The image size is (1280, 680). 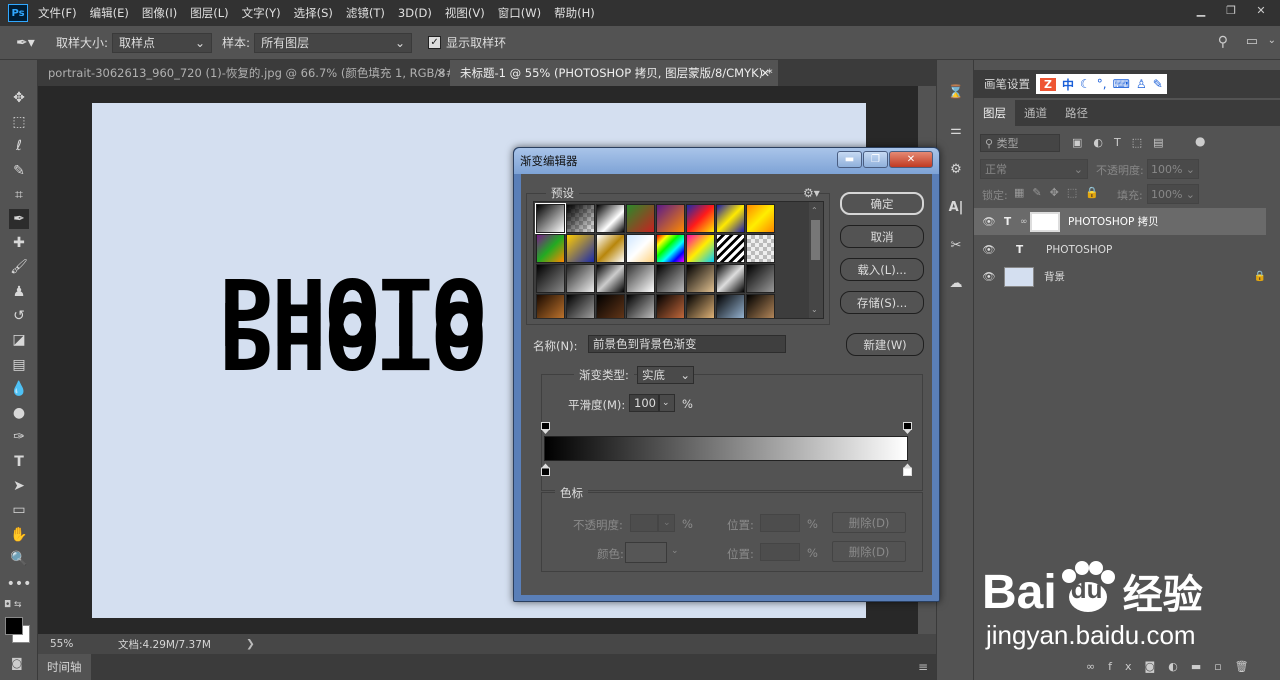 What do you see at coordinates (1272, 40) in the screenshot?
I see `chevron-down-icon: ⌄` at bounding box center [1272, 40].